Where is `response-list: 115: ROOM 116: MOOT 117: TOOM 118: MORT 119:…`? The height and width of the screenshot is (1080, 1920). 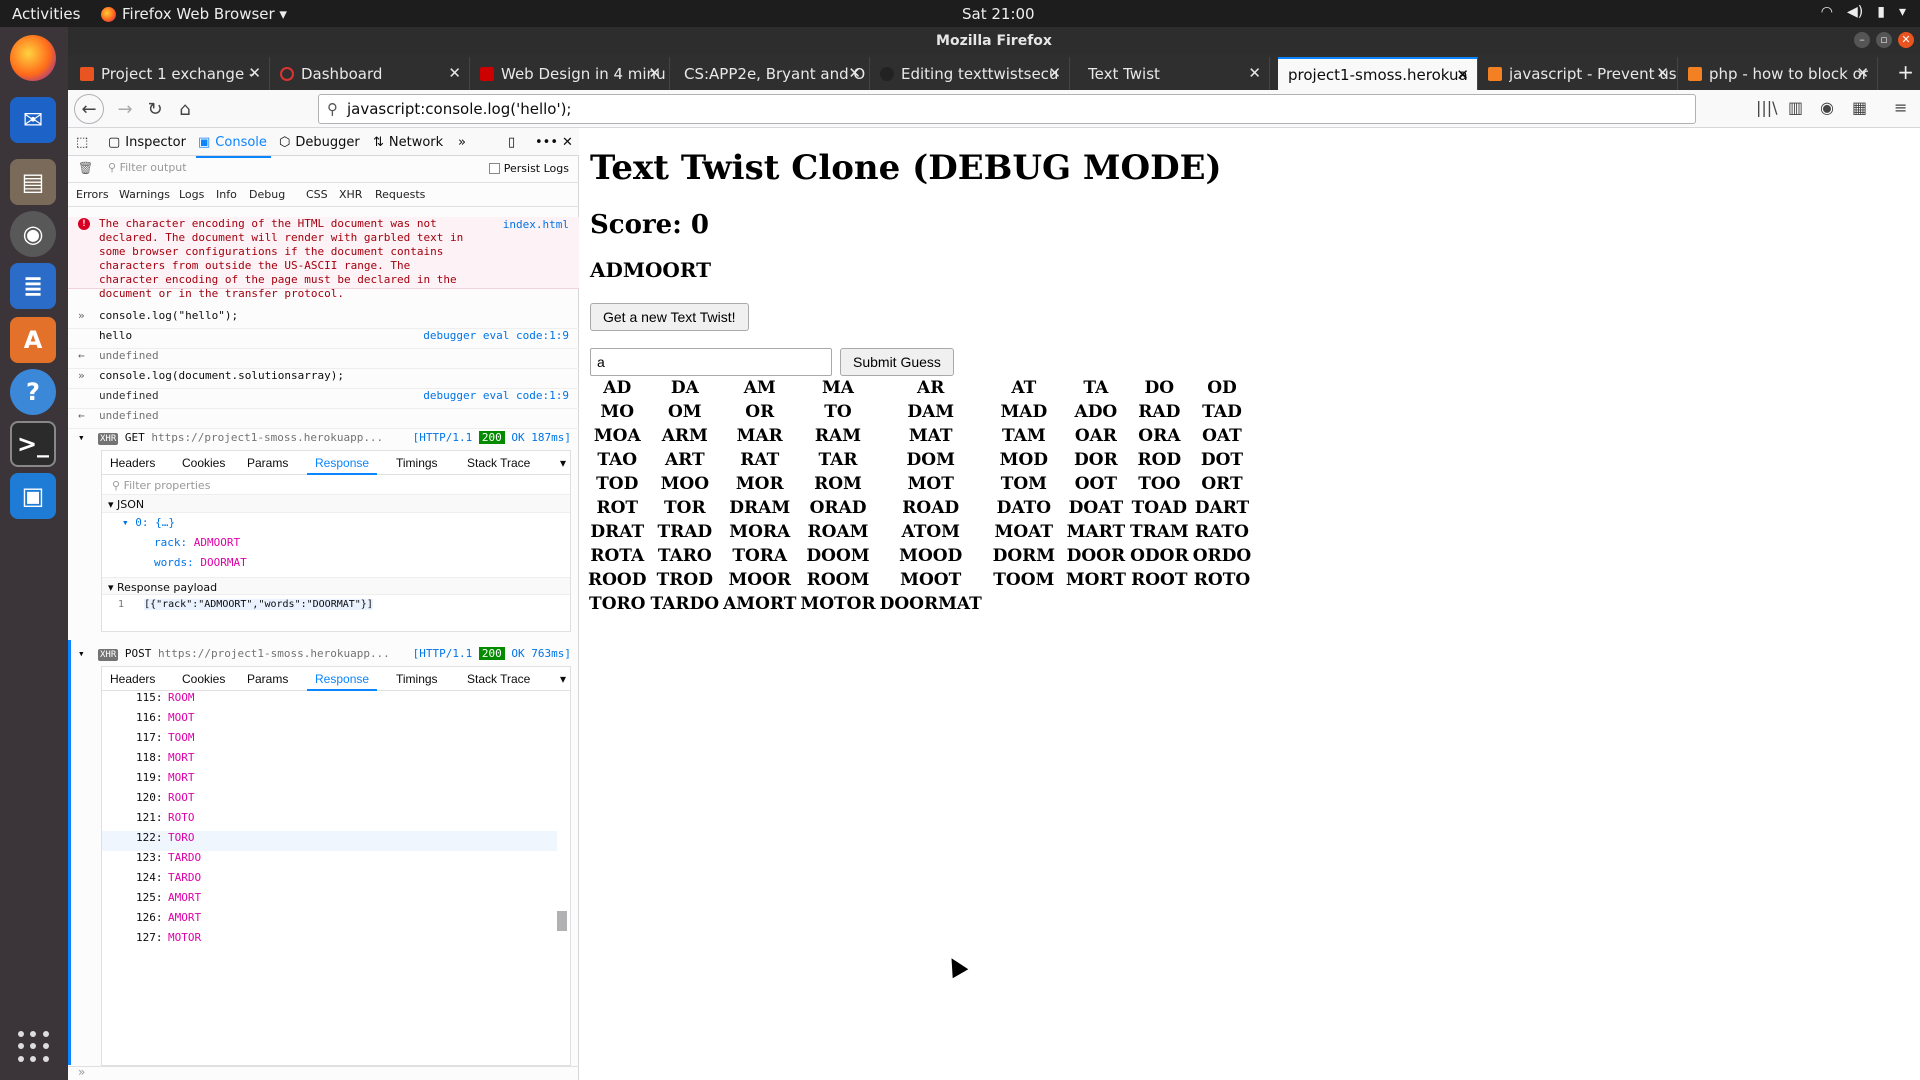 response-list: 115: ROOM 116: MOOT 117: TOOM 118: MORT 119:… is located at coordinates (336, 816).